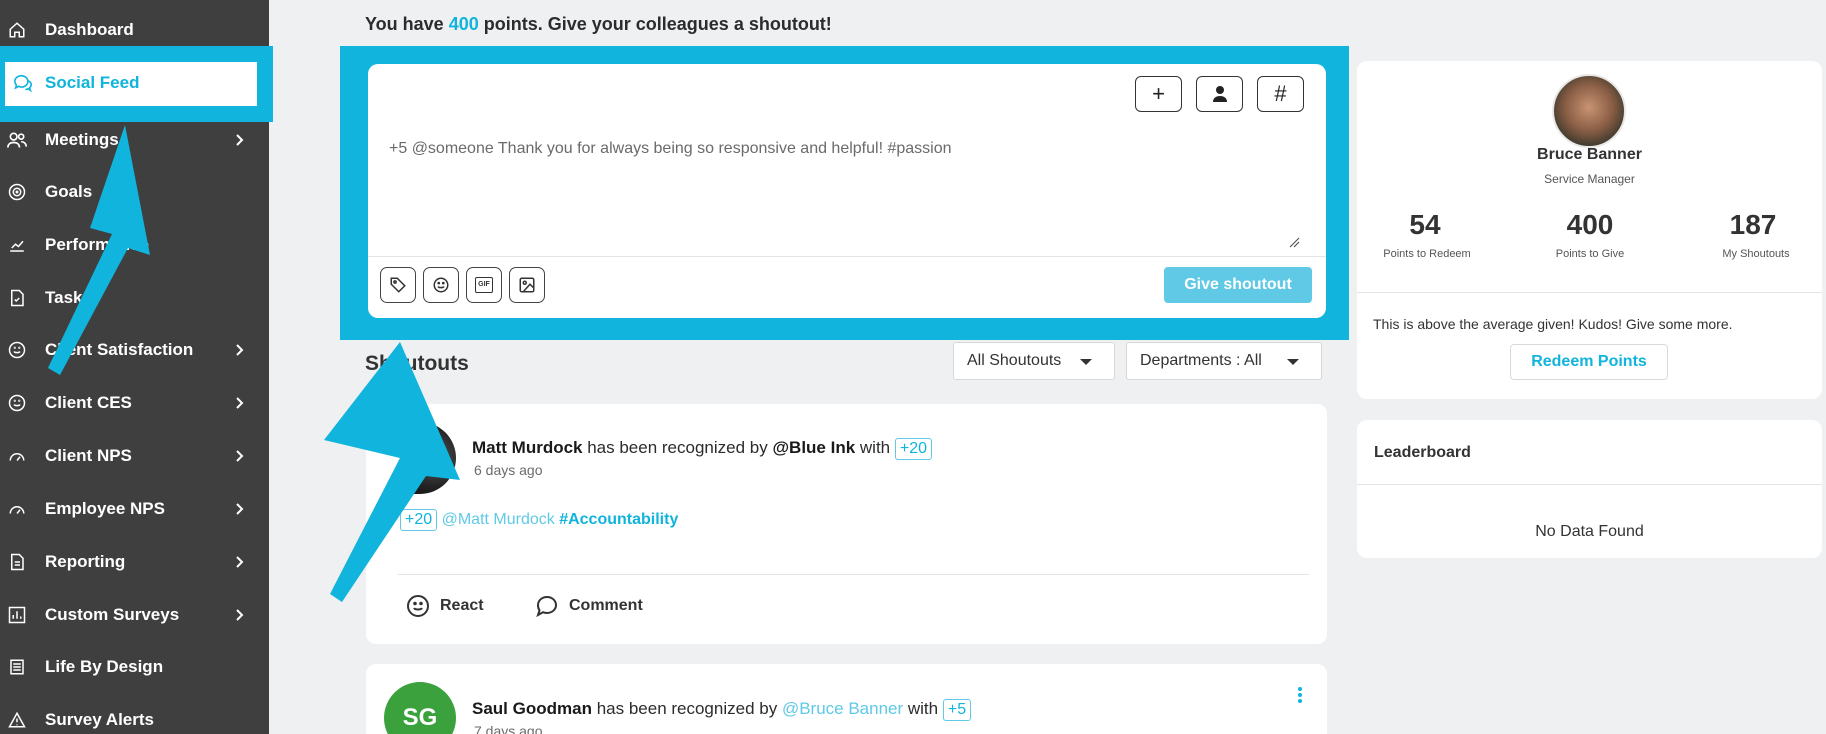 The image size is (1826, 734). I want to click on comment-icon, so click(547, 606).